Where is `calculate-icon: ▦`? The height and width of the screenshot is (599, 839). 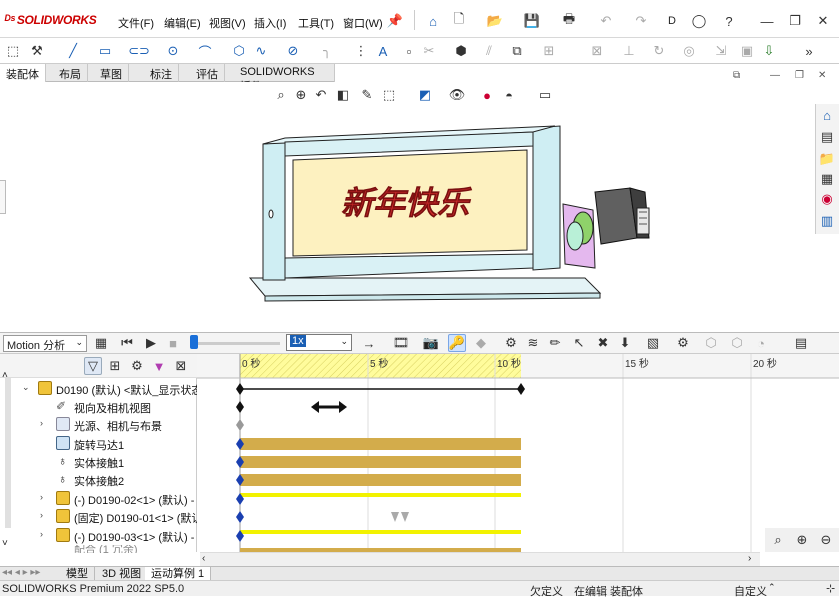
calculate-icon: ▦ is located at coordinates (101, 343).